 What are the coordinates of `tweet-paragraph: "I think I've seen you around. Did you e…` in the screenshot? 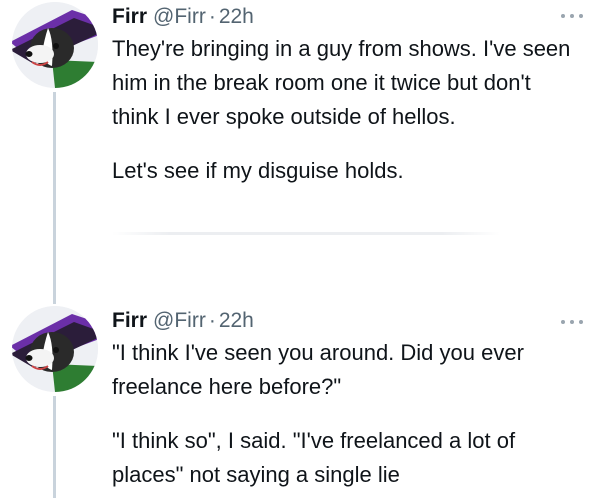 It's located at (318, 369).